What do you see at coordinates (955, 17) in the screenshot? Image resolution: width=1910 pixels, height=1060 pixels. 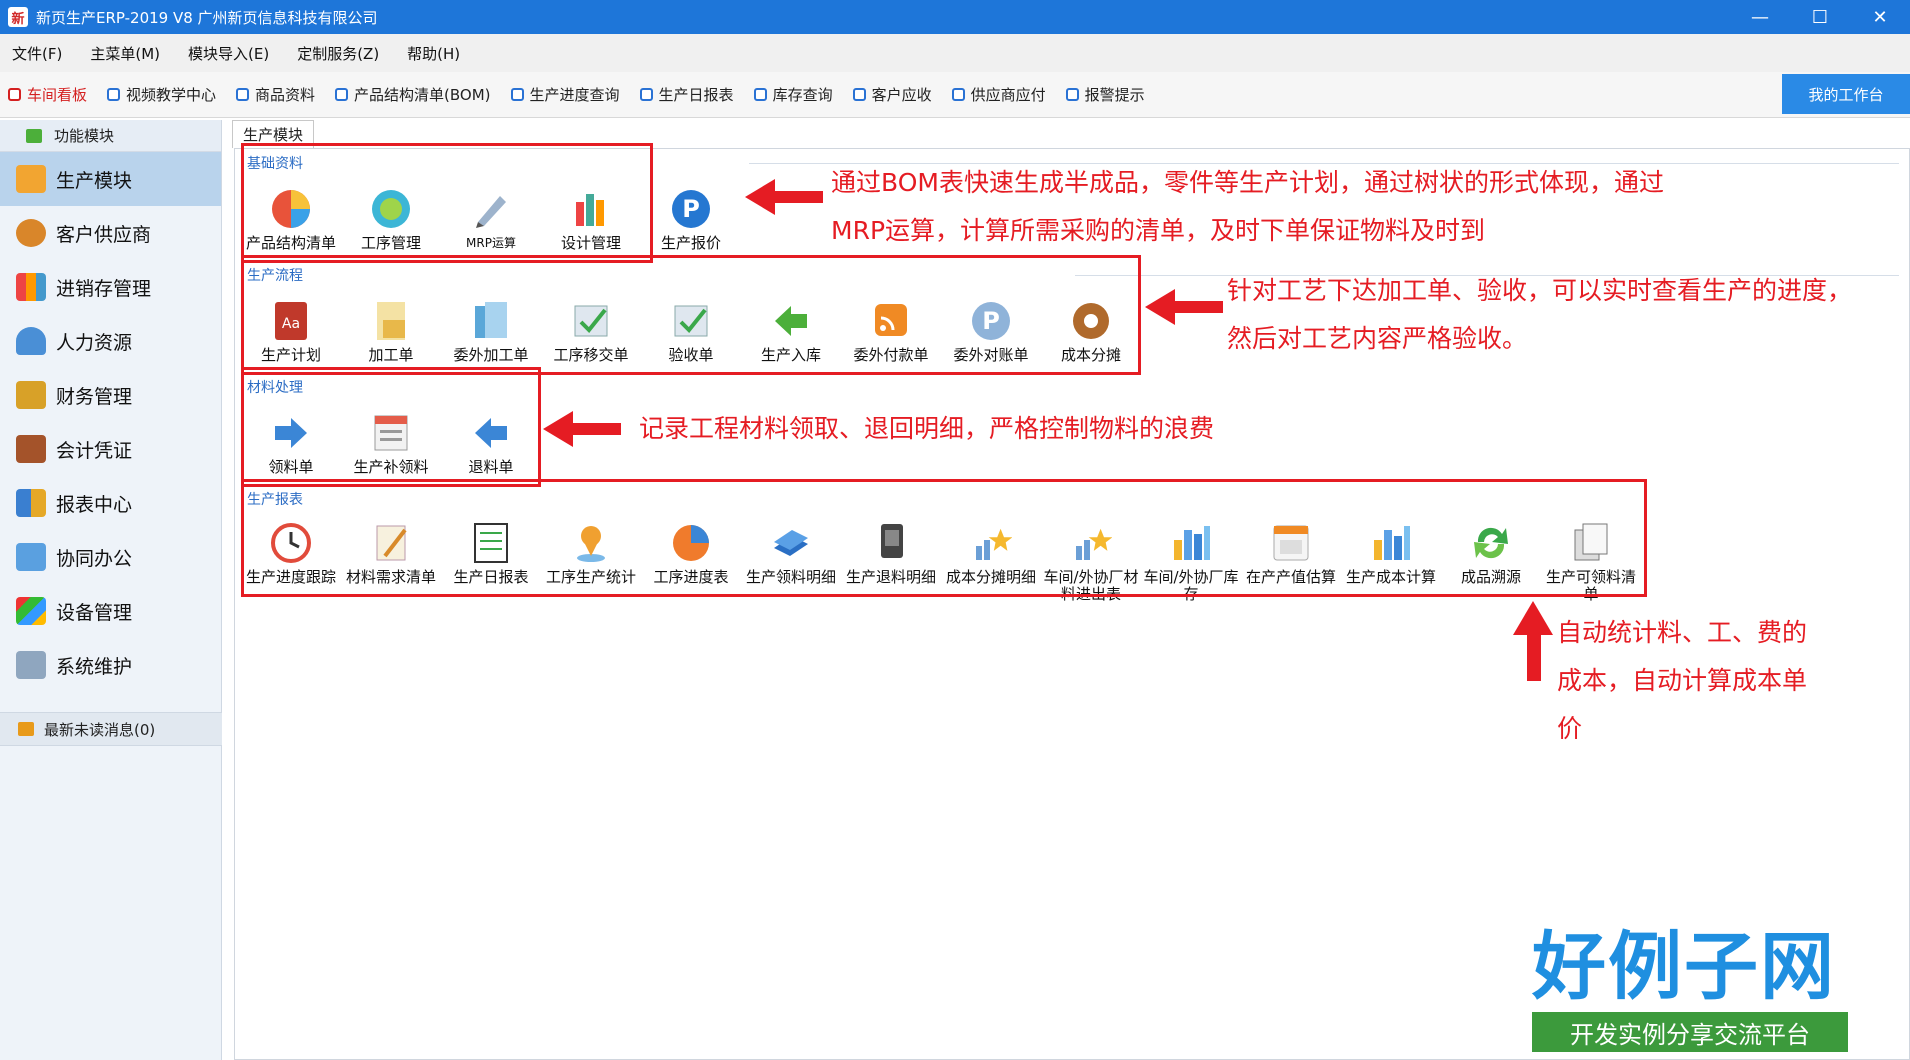 I see `title-bar: 新 新页生产ERP-2019 V8 广州新页信息科技有限公司 — ☐ ✕` at bounding box center [955, 17].